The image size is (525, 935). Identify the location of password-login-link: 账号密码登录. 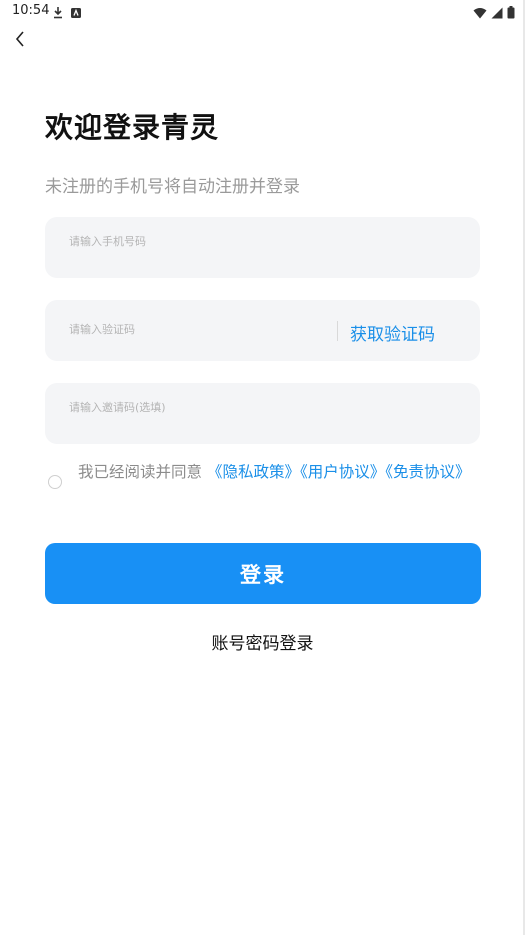
(262, 641).